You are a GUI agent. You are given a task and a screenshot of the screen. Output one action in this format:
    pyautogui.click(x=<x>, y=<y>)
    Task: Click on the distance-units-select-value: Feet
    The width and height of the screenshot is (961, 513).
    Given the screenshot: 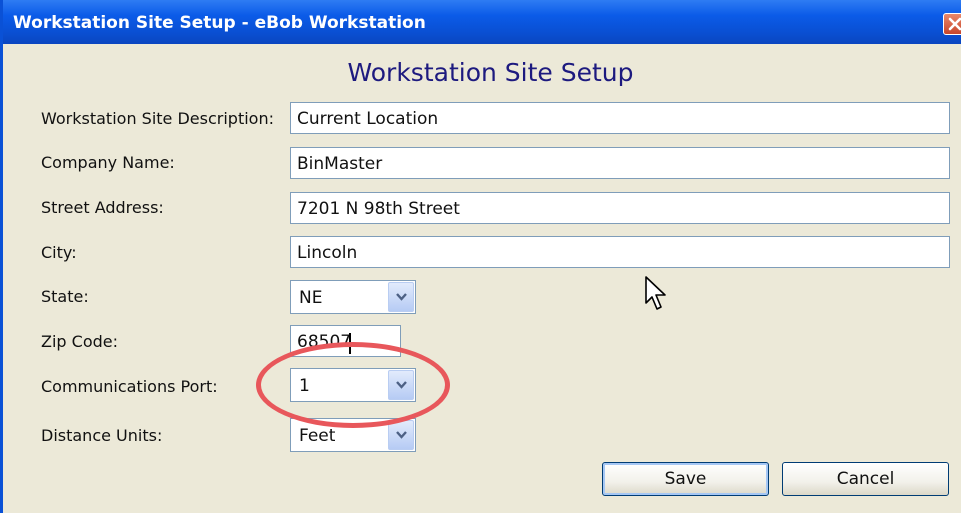 What is the action you would take?
    pyautogui.click(x=317, y=436)
    